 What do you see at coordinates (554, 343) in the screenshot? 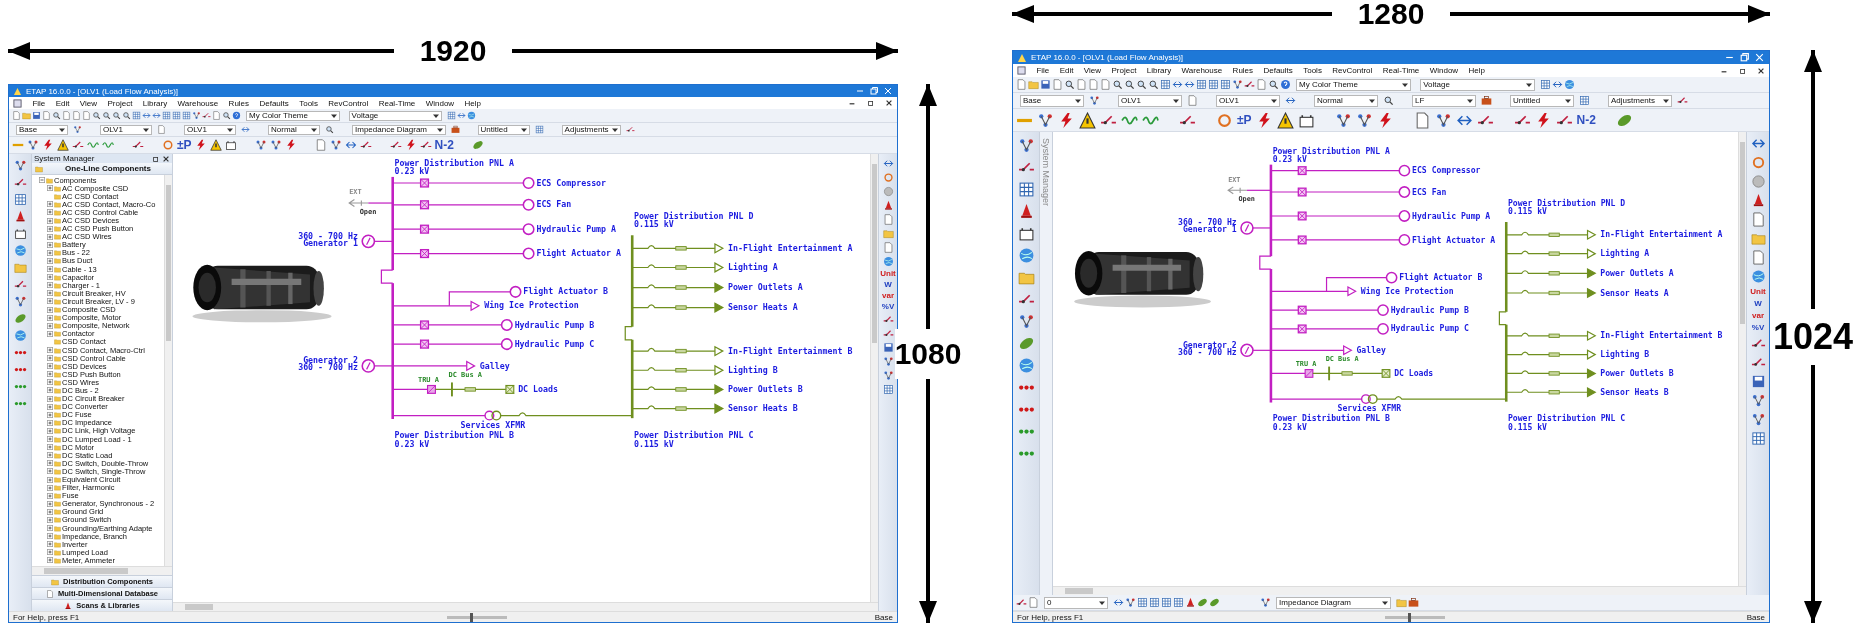
I see `load-label: Hydraulic Pump C` at bounding box center [554, 343].